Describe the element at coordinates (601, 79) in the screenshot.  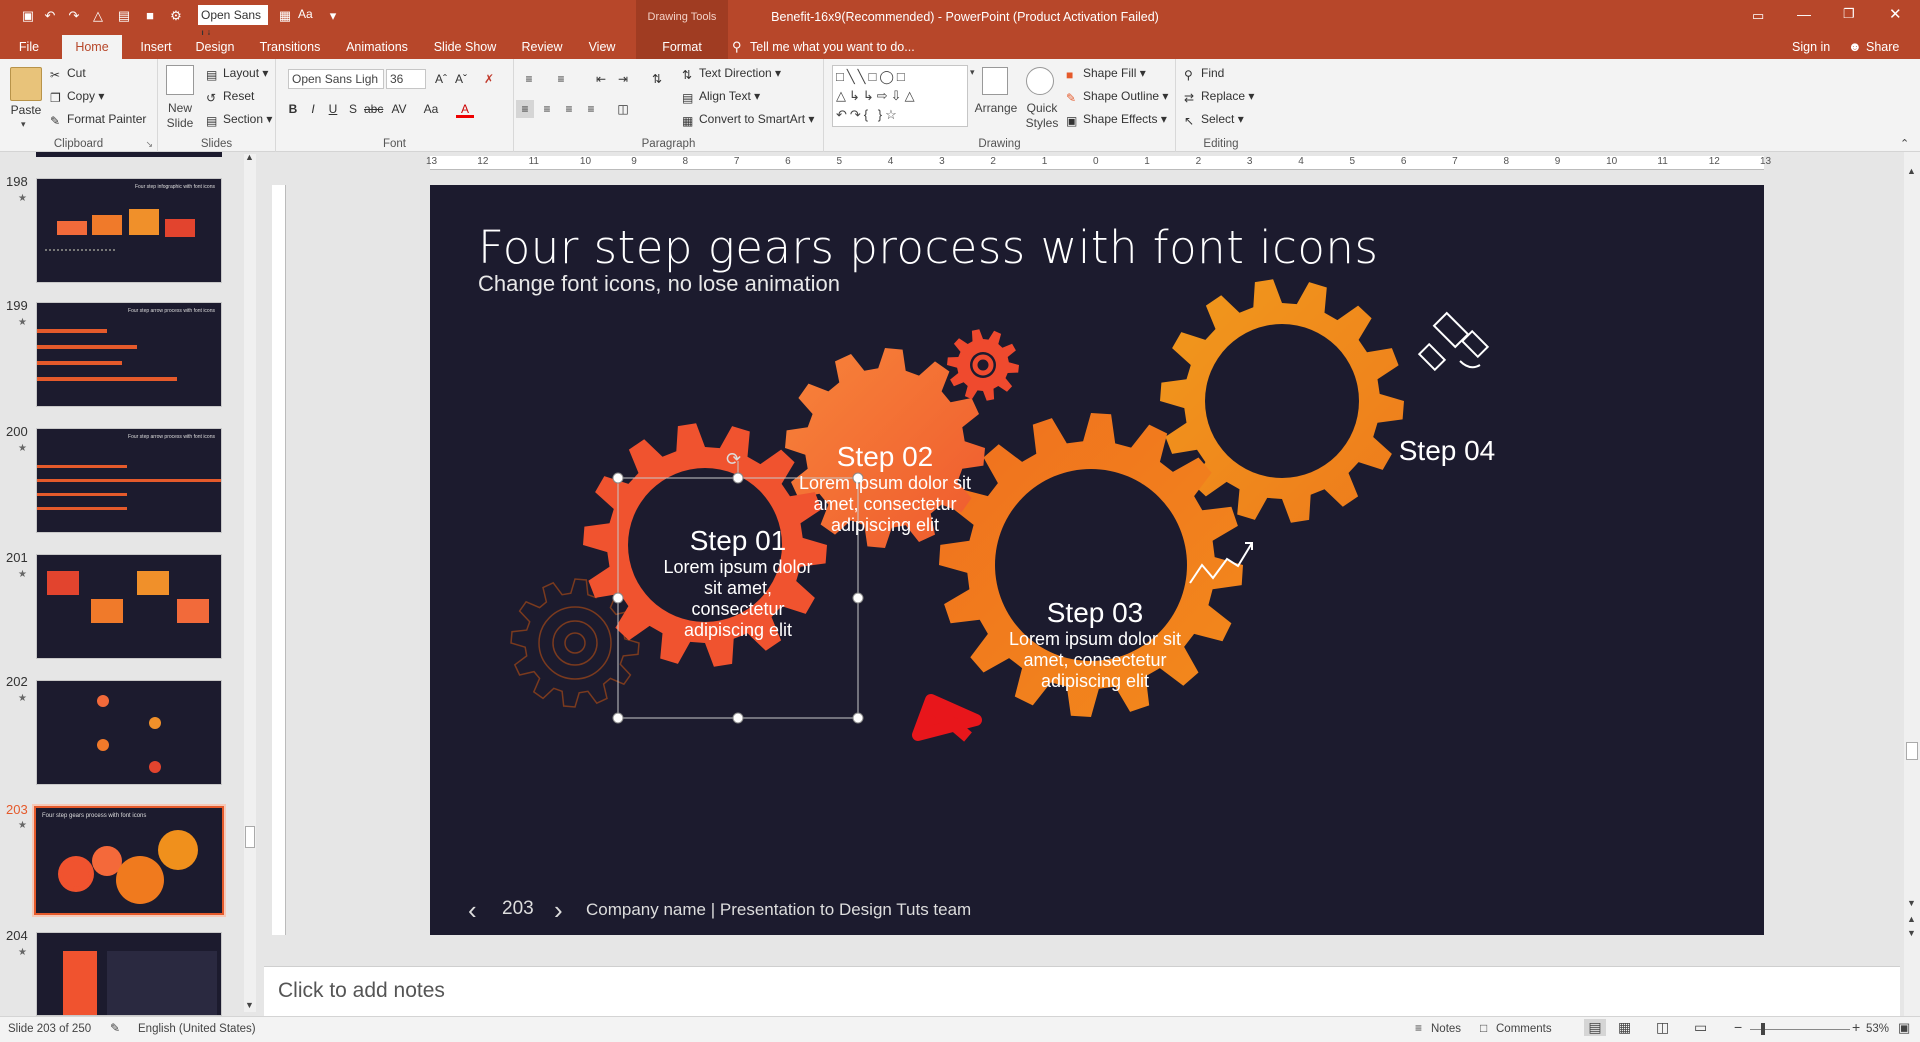
I see `decrease-indent-icon: ⇤` at that location.